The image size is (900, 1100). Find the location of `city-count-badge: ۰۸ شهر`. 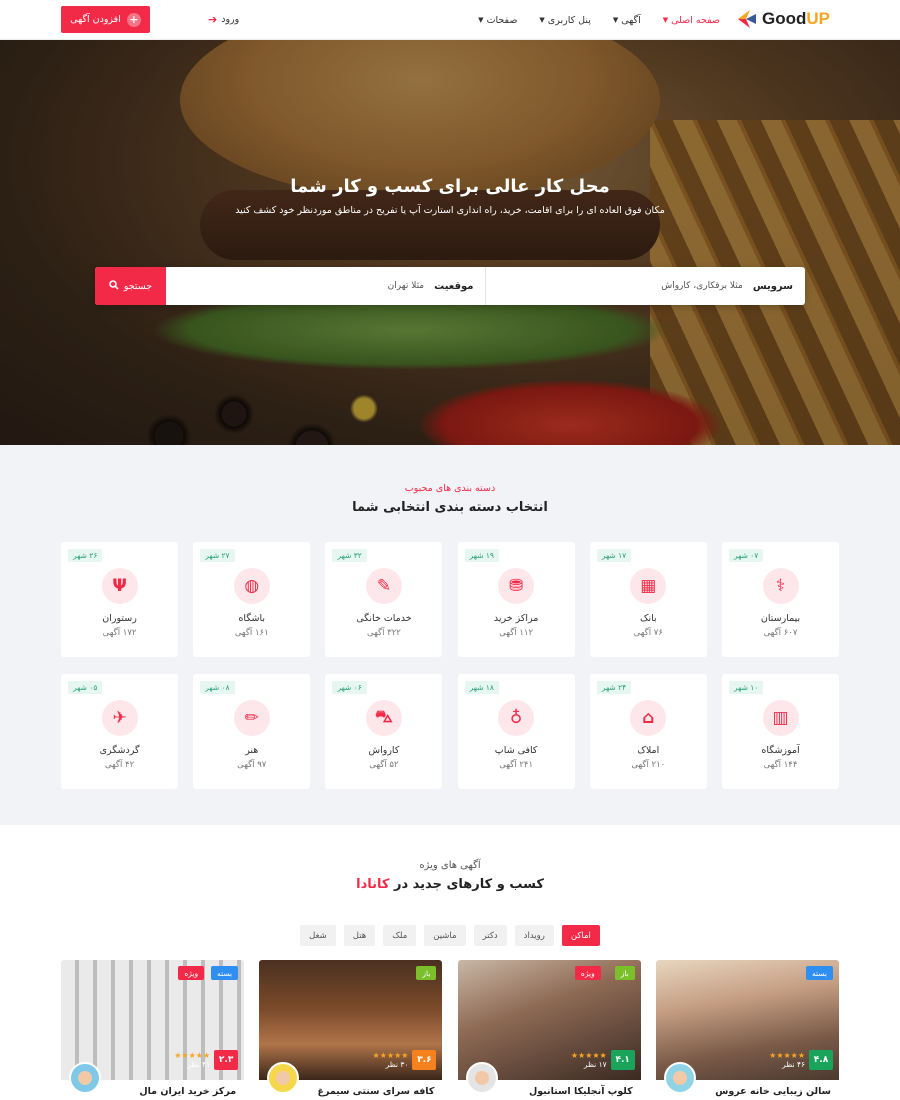

city-count-badge: ۰۸ شهر is located at coordinates (217, 687).